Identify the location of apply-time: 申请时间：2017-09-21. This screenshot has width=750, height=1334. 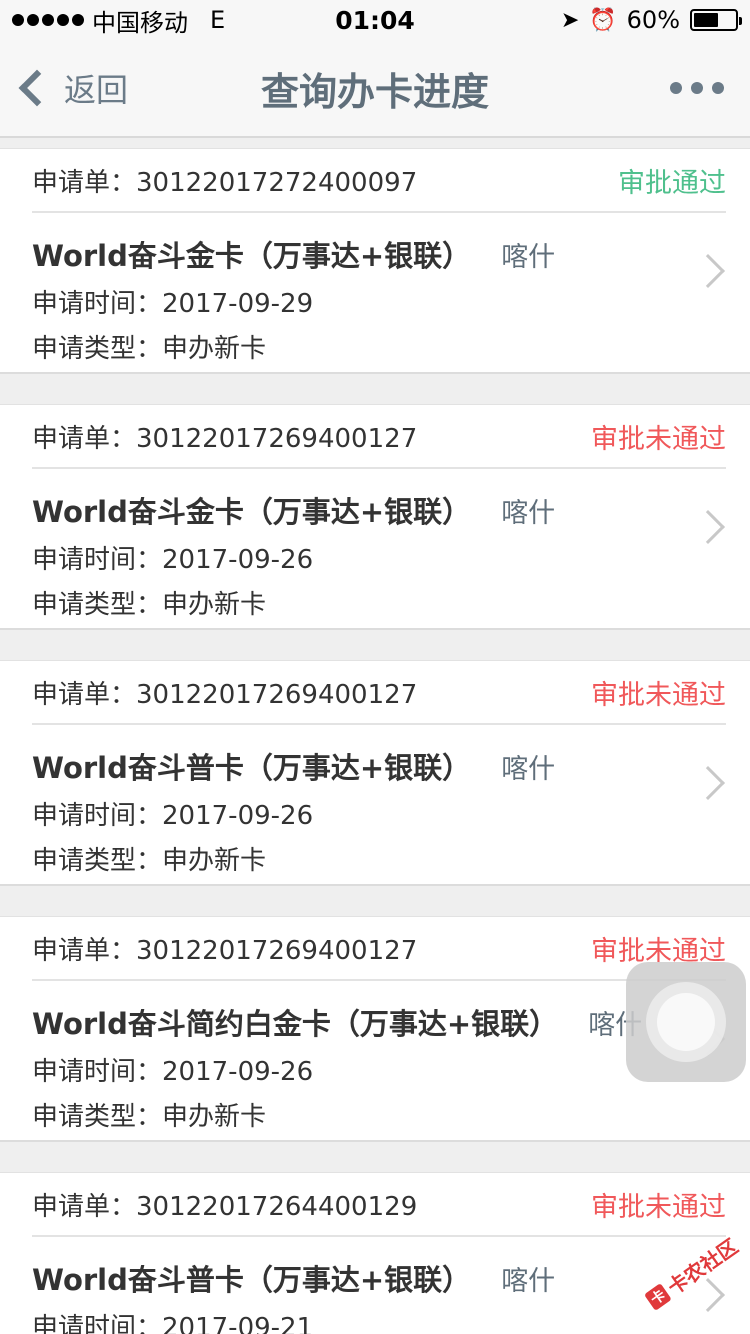
(173, 1323).